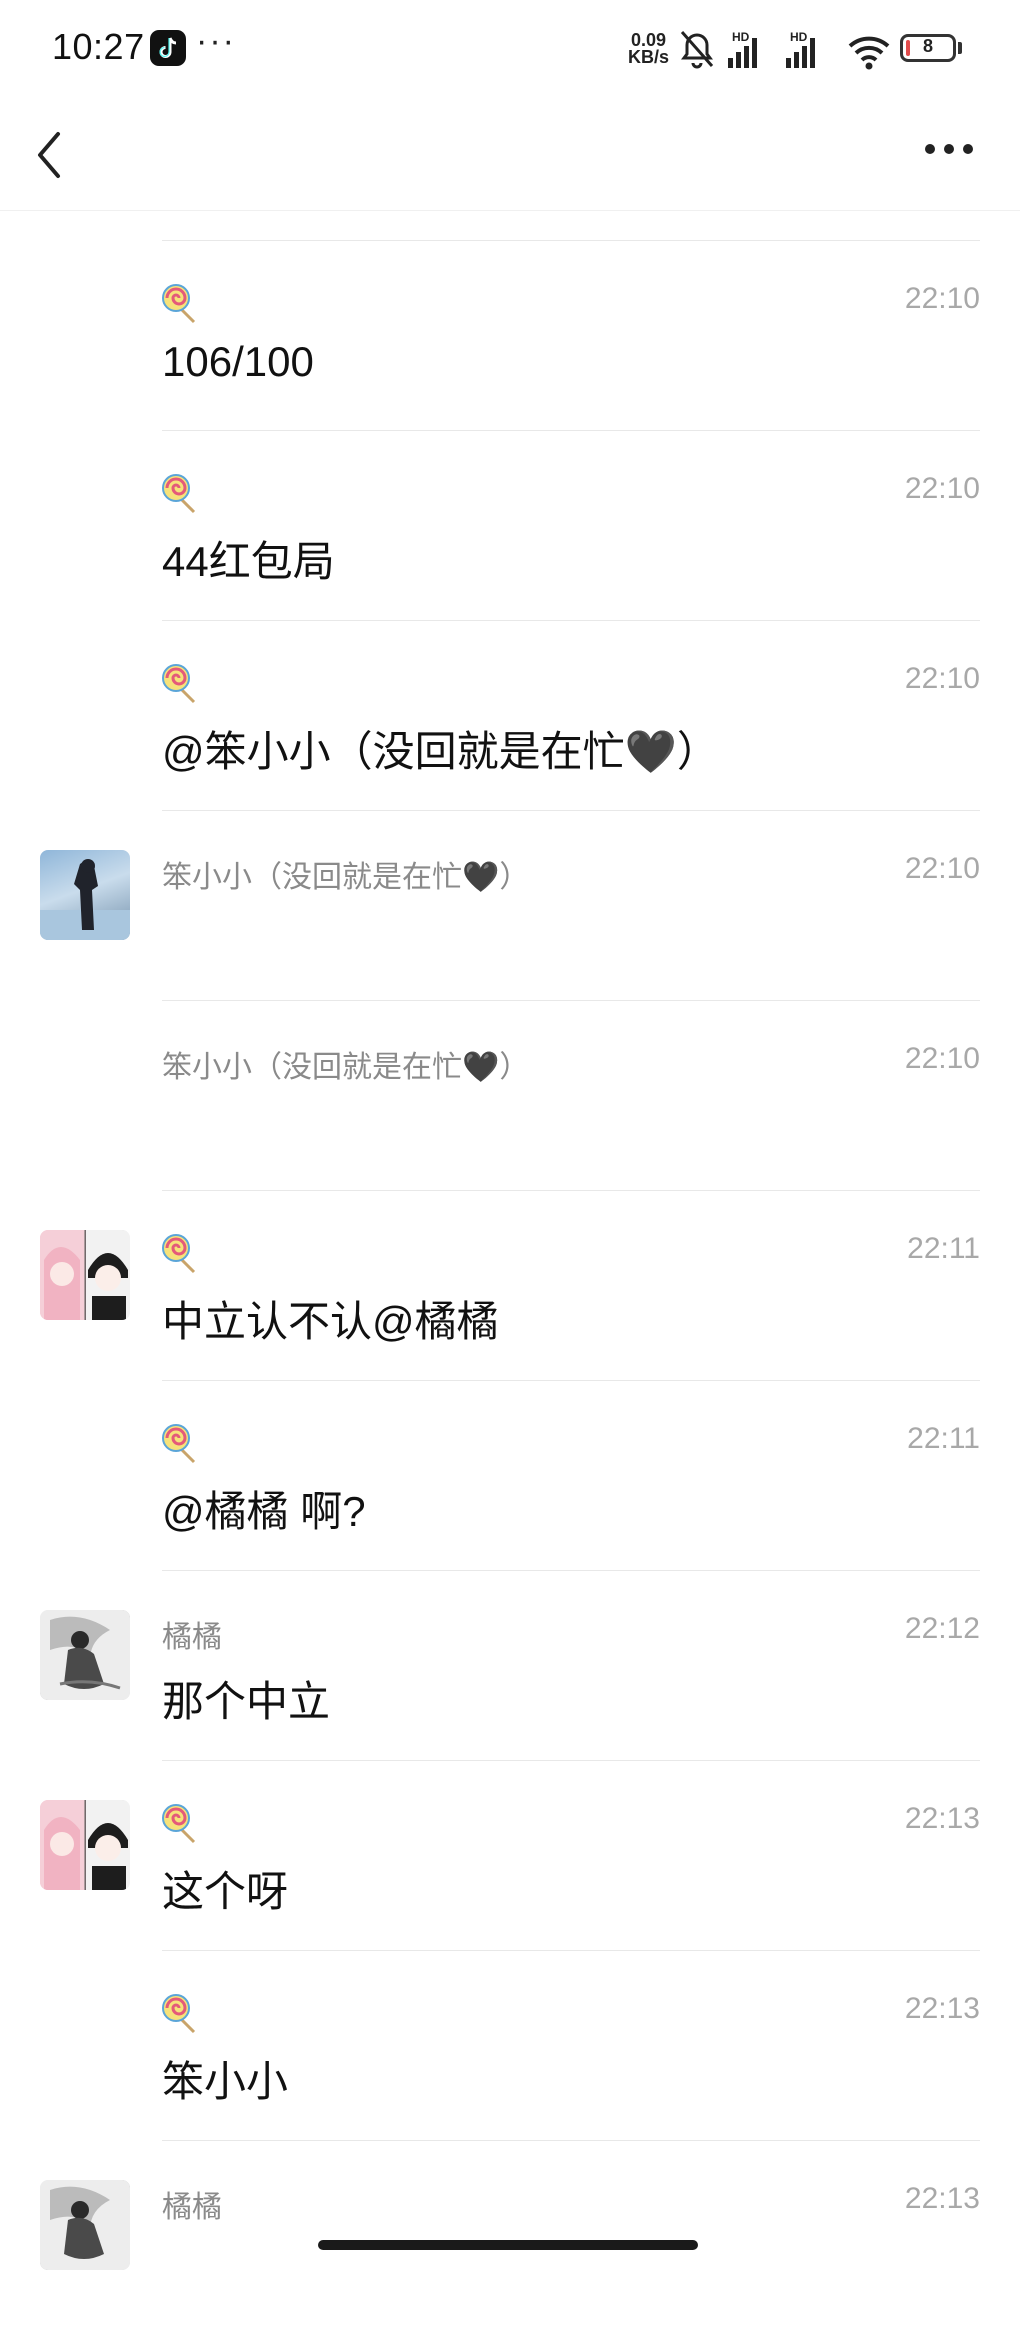 The height and width of the screenshot is (2330, 1020). What do you see at coordinates (508, 2245) in the screenshot?
I see `home-indicator` at bounding box center [508, 2245].